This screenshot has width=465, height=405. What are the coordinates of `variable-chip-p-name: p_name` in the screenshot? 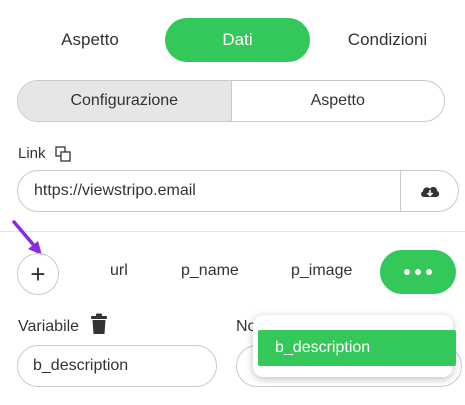 It's located at (210, 271).